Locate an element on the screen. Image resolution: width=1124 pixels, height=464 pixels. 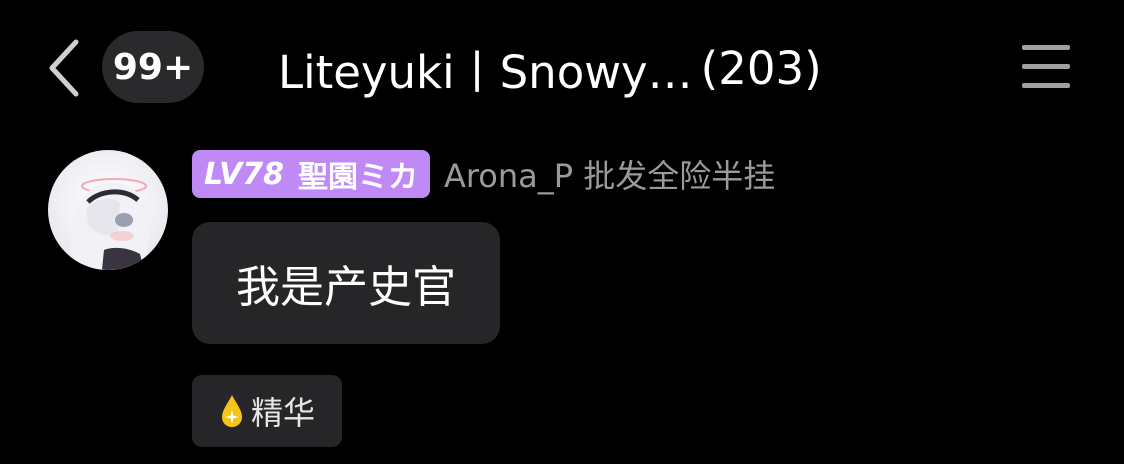
menu-button is located at coordinates (1046, 67).